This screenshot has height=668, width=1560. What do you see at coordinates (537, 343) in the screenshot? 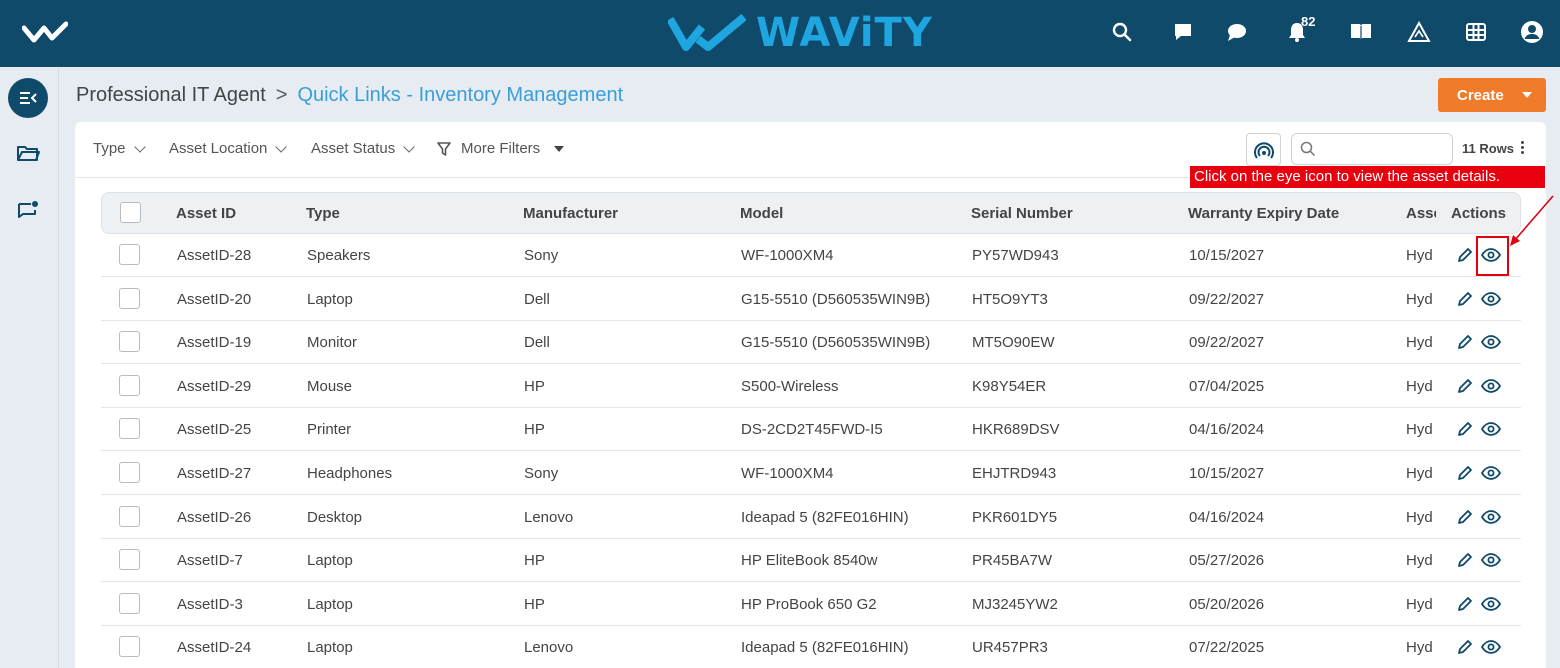
I see `cell-manufacturer: Dell` at bounding box center [537, 343].